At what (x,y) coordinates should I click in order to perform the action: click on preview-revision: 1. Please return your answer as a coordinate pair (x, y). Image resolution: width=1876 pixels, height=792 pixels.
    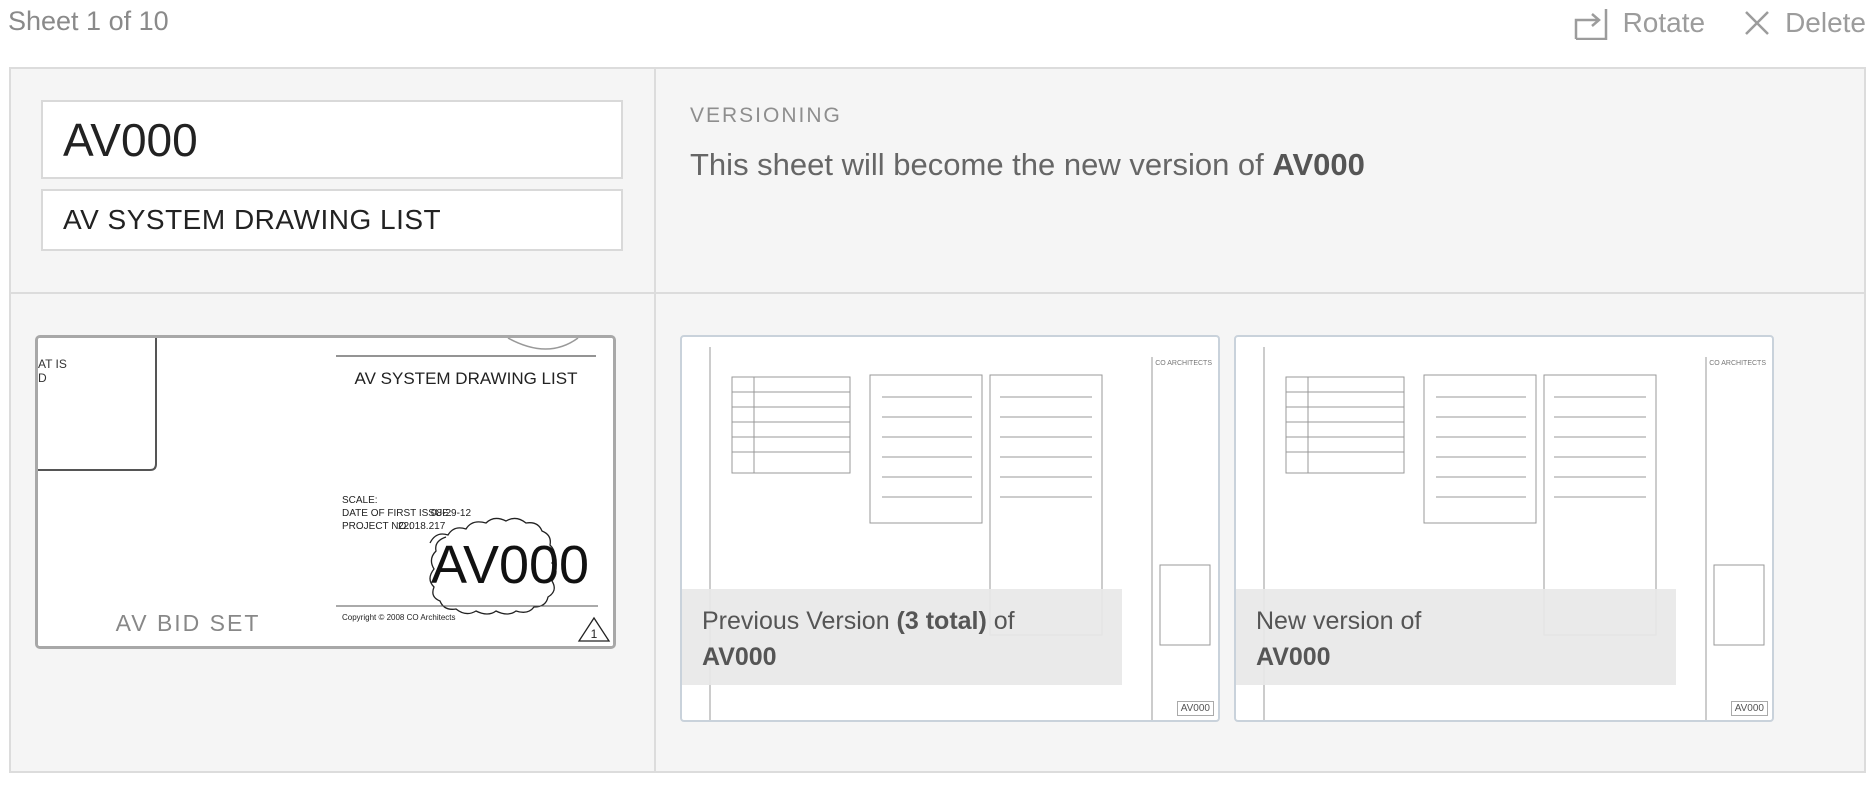
    Looking at the image, I should click on (594, 634).